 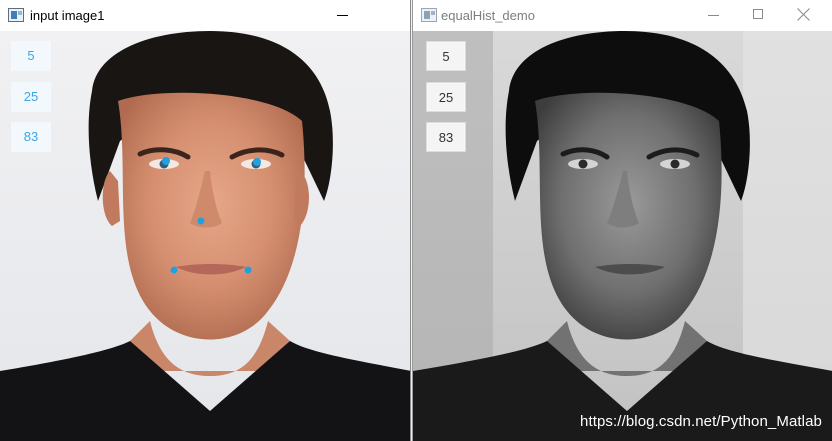 I want to click on minimize-button, so click(x=714, y=15).